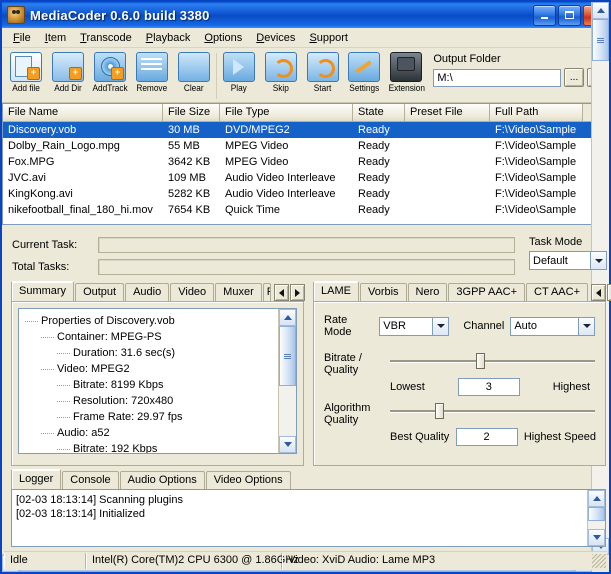 The image size is (611, 574). What do you see at coordinates (239, 75) in the screenshot?
I see `toolbar-button-play: Play` at bounding box center [239, 75].